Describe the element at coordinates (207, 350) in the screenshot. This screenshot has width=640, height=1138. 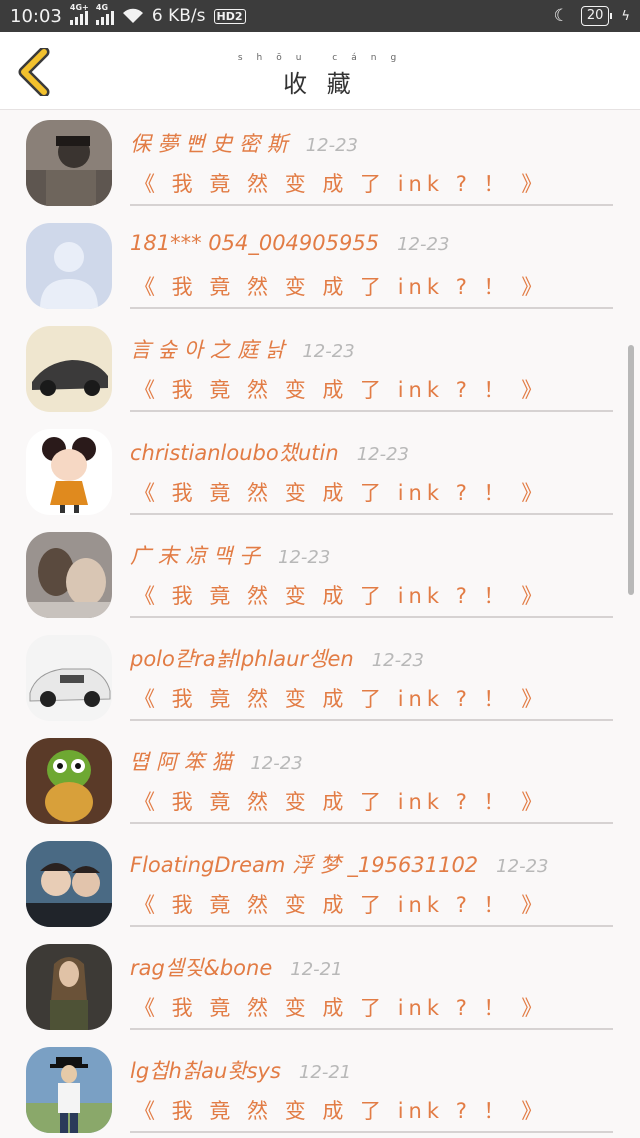
I see `item-name: 言 숲 아 之 庭 낡` at that location.